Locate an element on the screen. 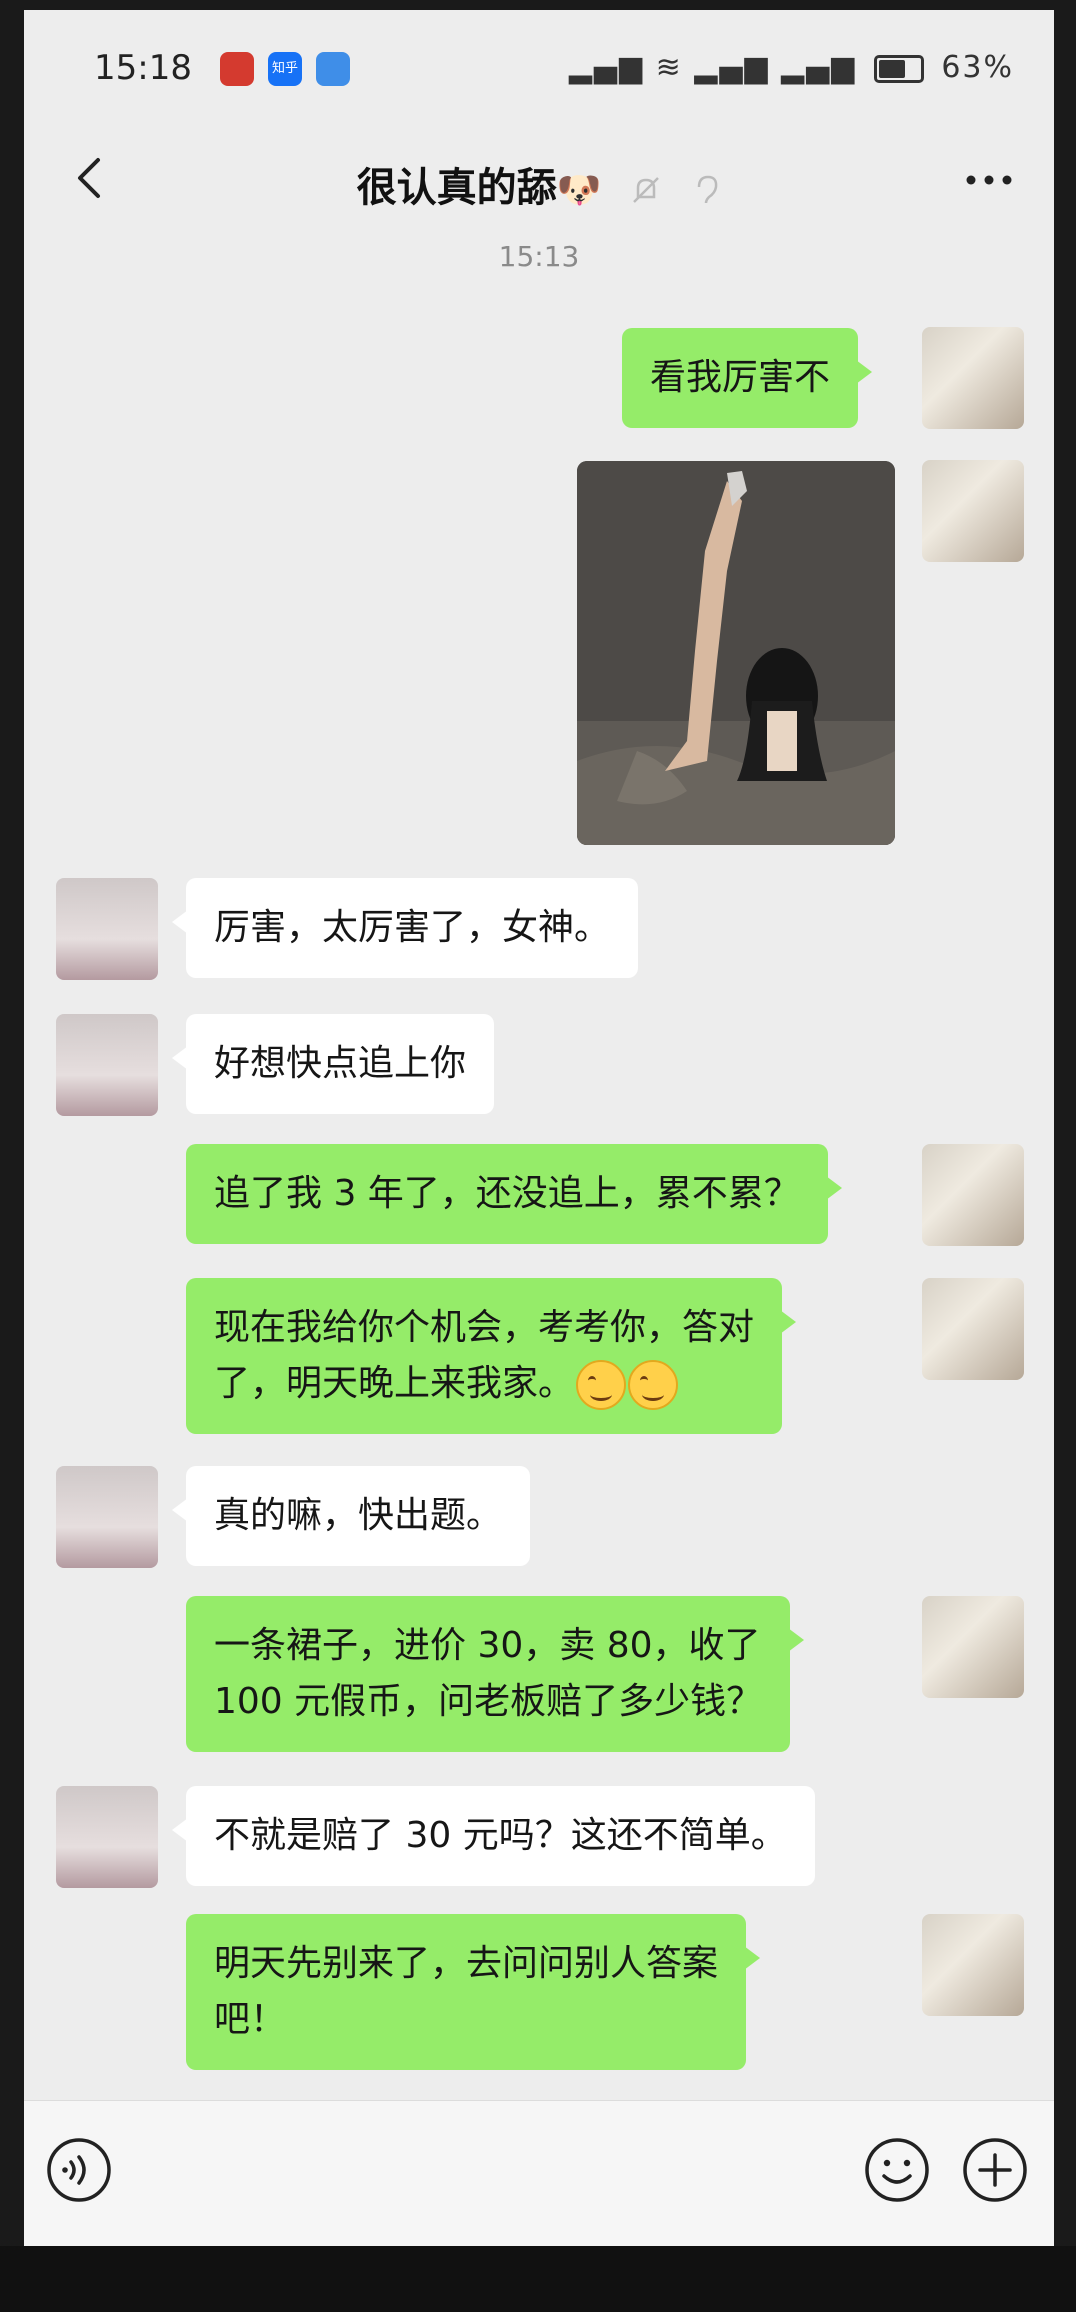  app-notification-icon is located at coordinates (237, 69).